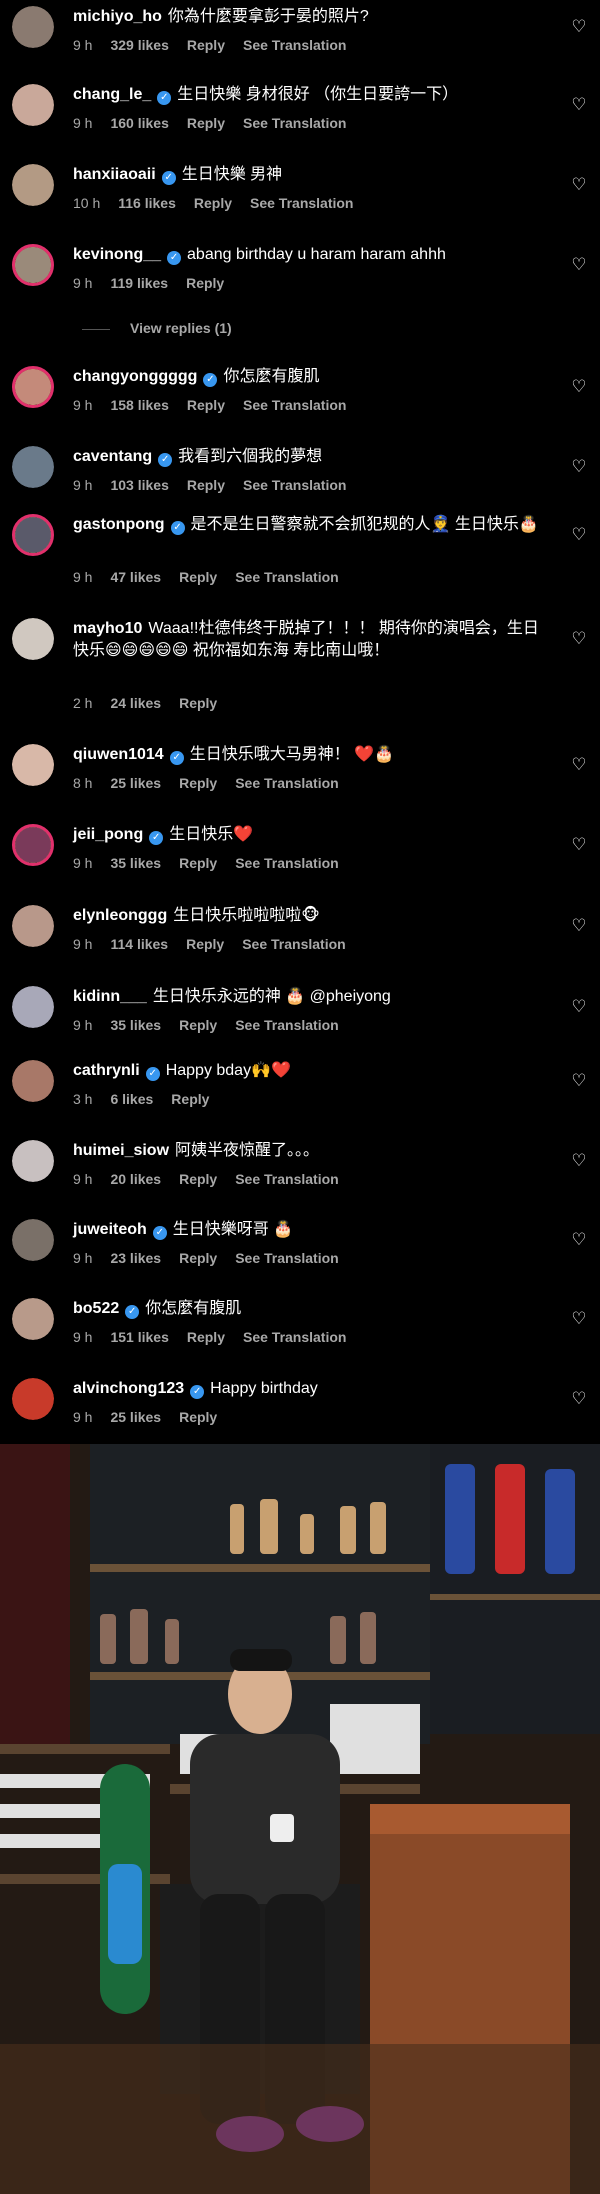 Image resolution: width=600 pixels, height=2194 pixels. I want to click on username: mayho10, so click(107, 628).